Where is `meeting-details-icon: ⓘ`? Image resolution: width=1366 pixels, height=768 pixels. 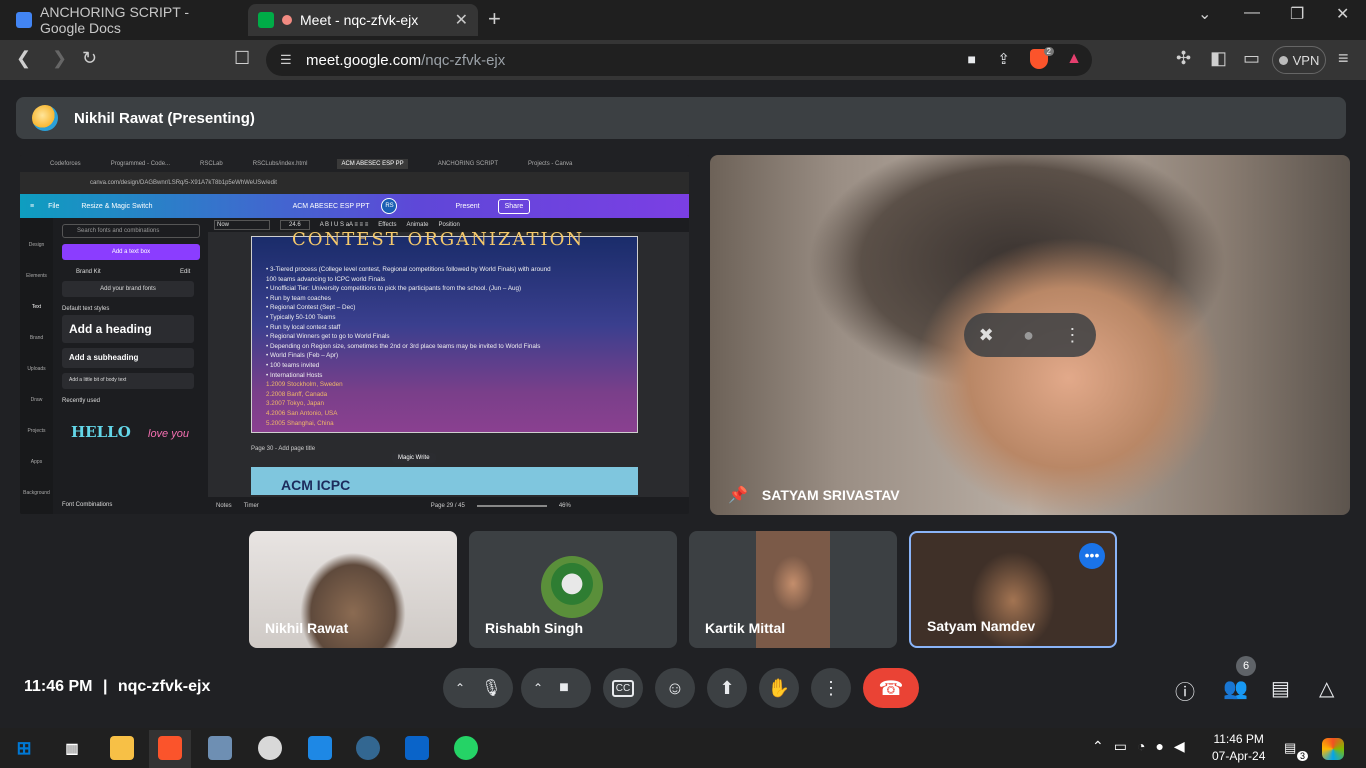
meeting-details-icon: ⓘ is located at coordinates (1185, 690).